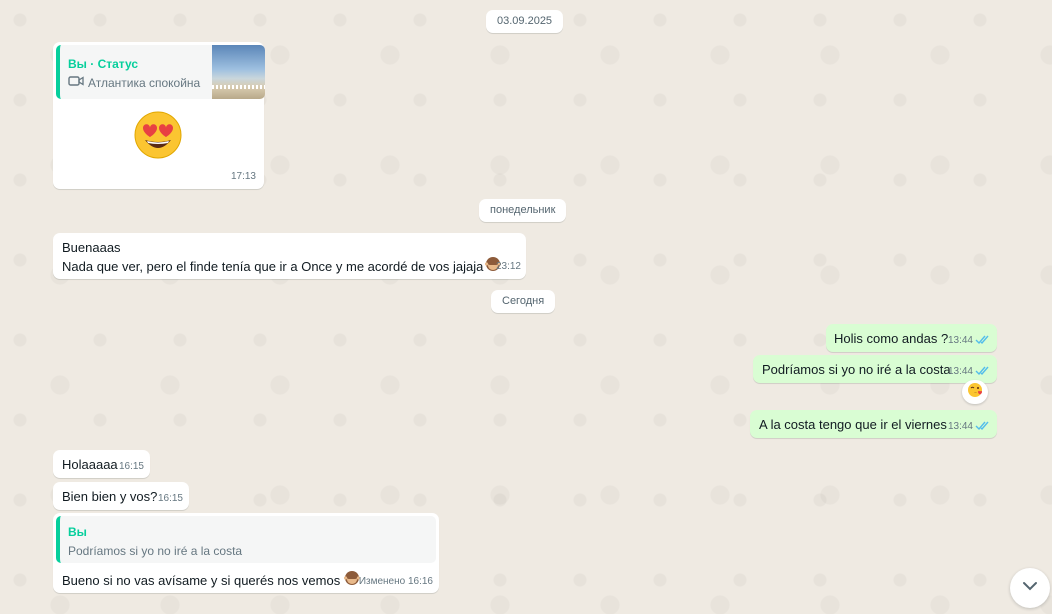 Image resolution: width=1052 pixels, height=614 pixels. I want to click on message-time: 17:13, so click(243, 176).